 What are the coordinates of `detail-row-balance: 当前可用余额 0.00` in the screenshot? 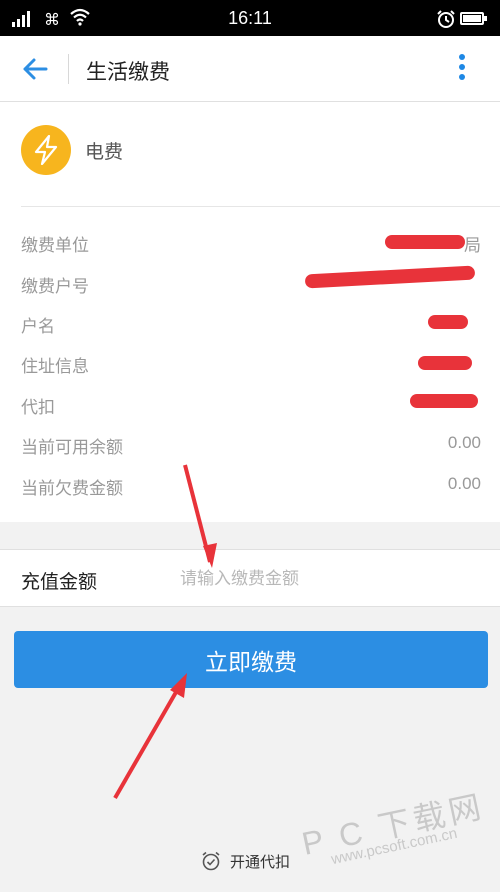 It's located at (251, 445).